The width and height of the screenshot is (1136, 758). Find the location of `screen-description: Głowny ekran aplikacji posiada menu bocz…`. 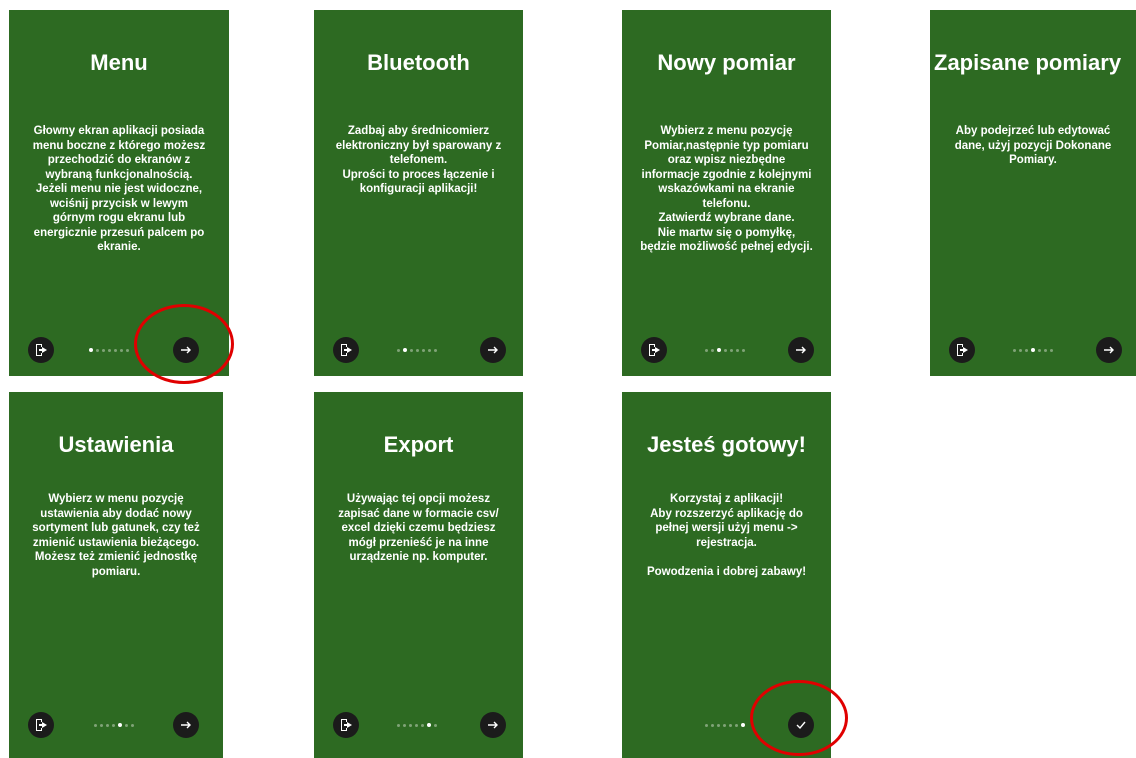

screen-description: Głowny ekran aplikacji posiada menu bocz… is located at coordinates (119, 189).